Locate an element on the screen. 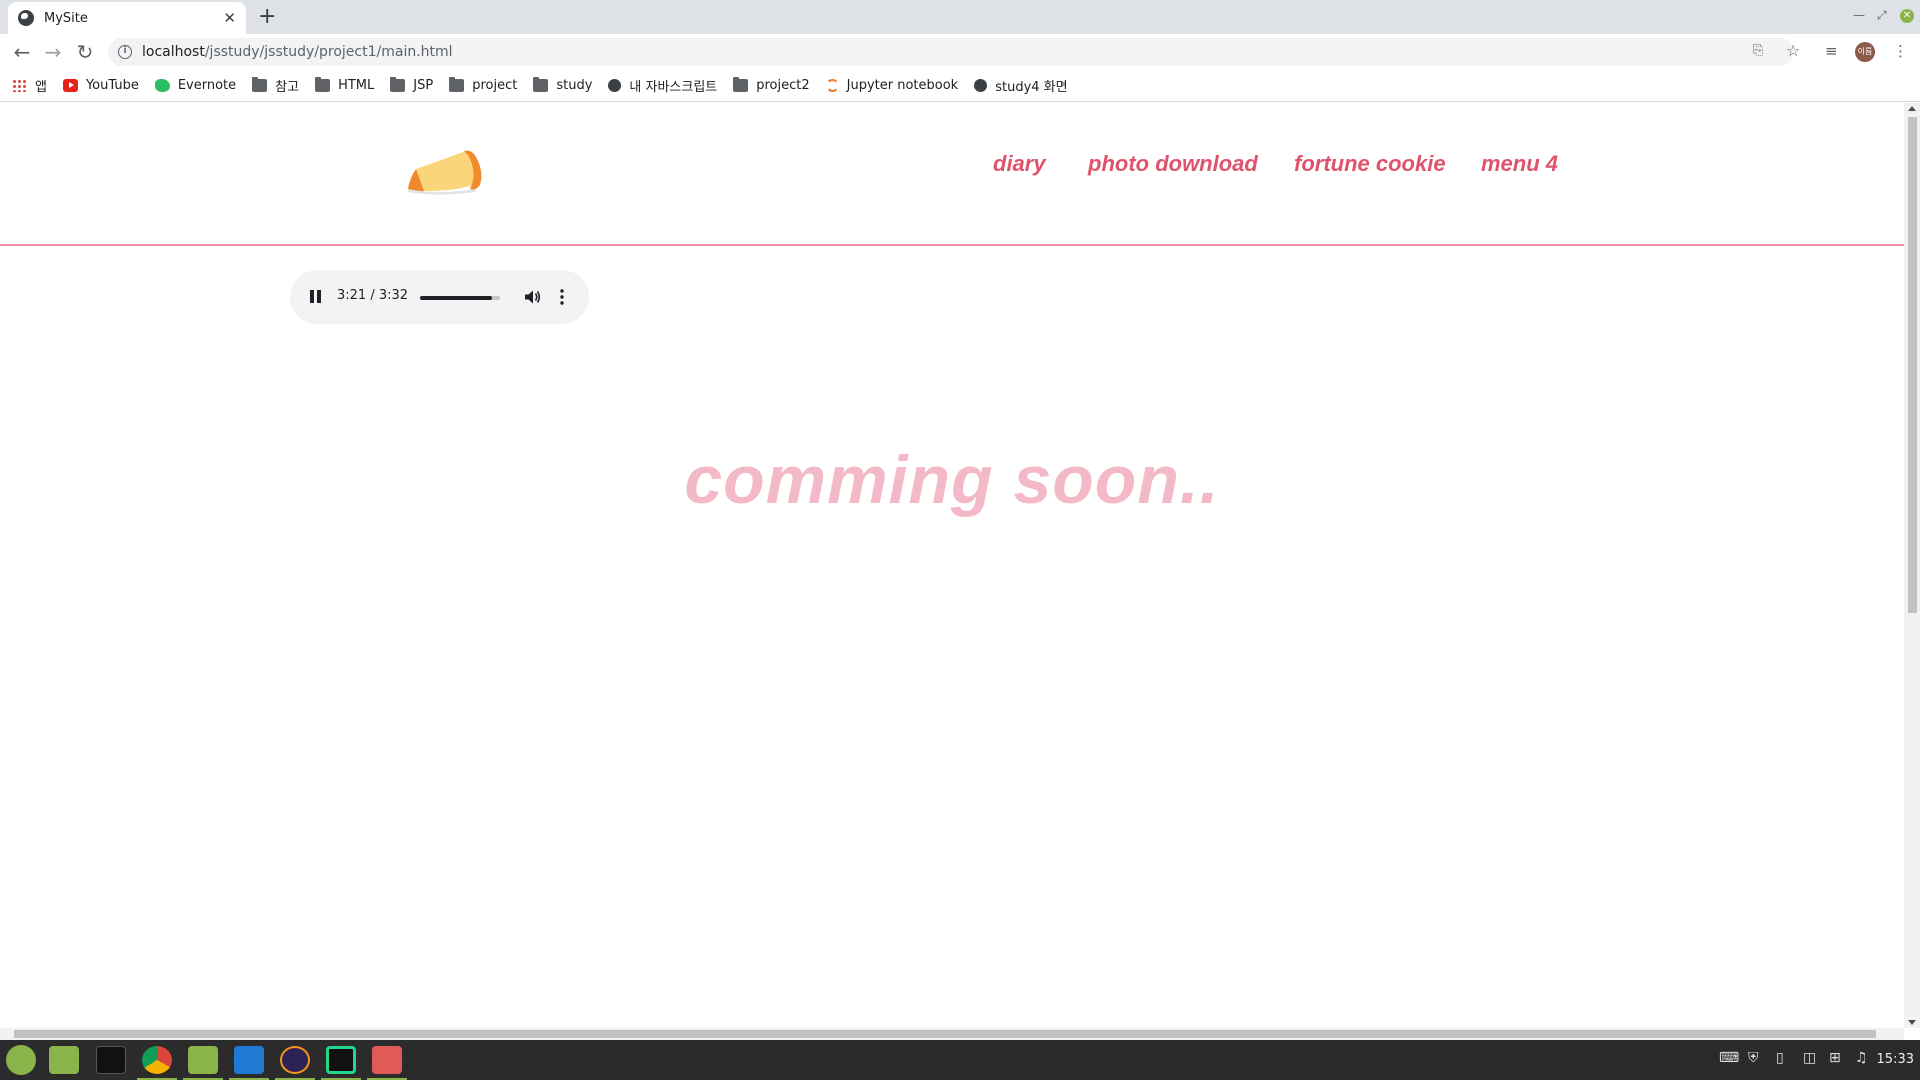  chrome-icon is located at coordinates (157, 1060).